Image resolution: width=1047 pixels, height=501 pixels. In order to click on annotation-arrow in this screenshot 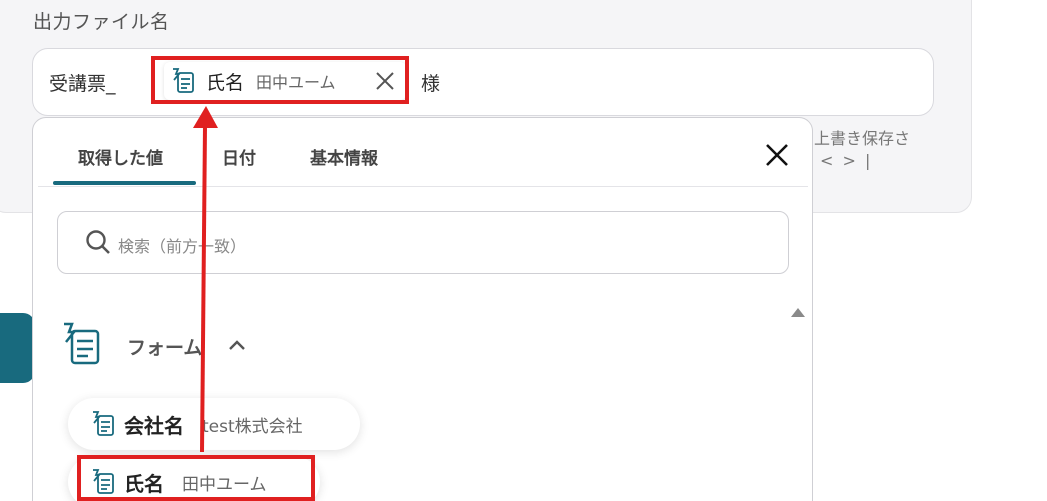, I will do `click(205, 279)`.